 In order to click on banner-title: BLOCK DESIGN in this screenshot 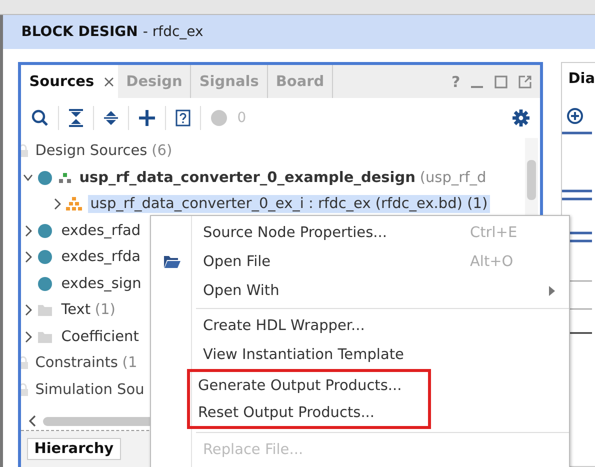, I will do `click(79, 32)`.